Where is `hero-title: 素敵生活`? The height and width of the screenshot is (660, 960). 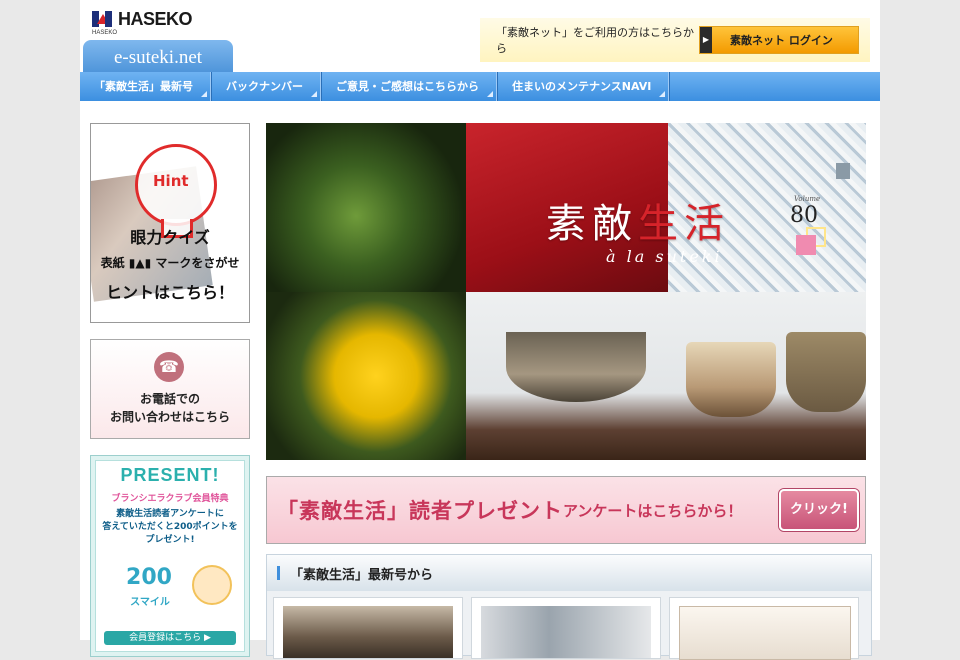 hero-title: 素敵生活 is located at coordinates (638, 220).